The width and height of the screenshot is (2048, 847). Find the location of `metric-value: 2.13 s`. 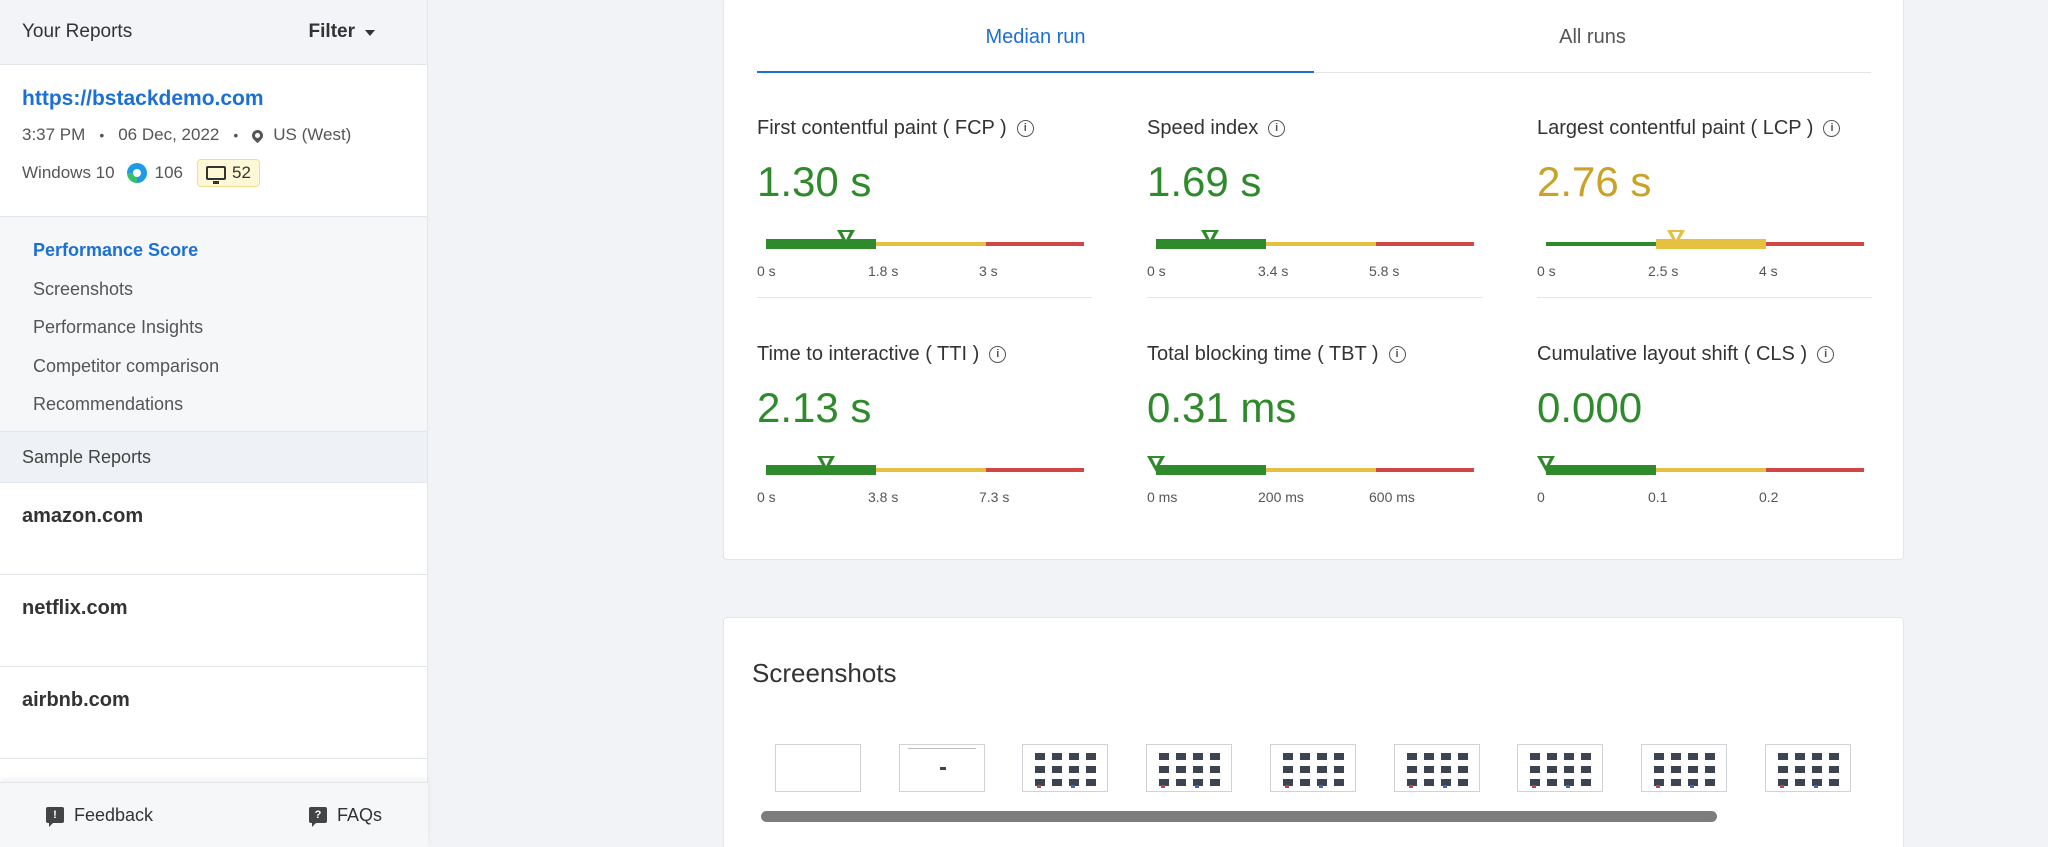

metric-value: 2.13 s is located at coordinates (814, 407).